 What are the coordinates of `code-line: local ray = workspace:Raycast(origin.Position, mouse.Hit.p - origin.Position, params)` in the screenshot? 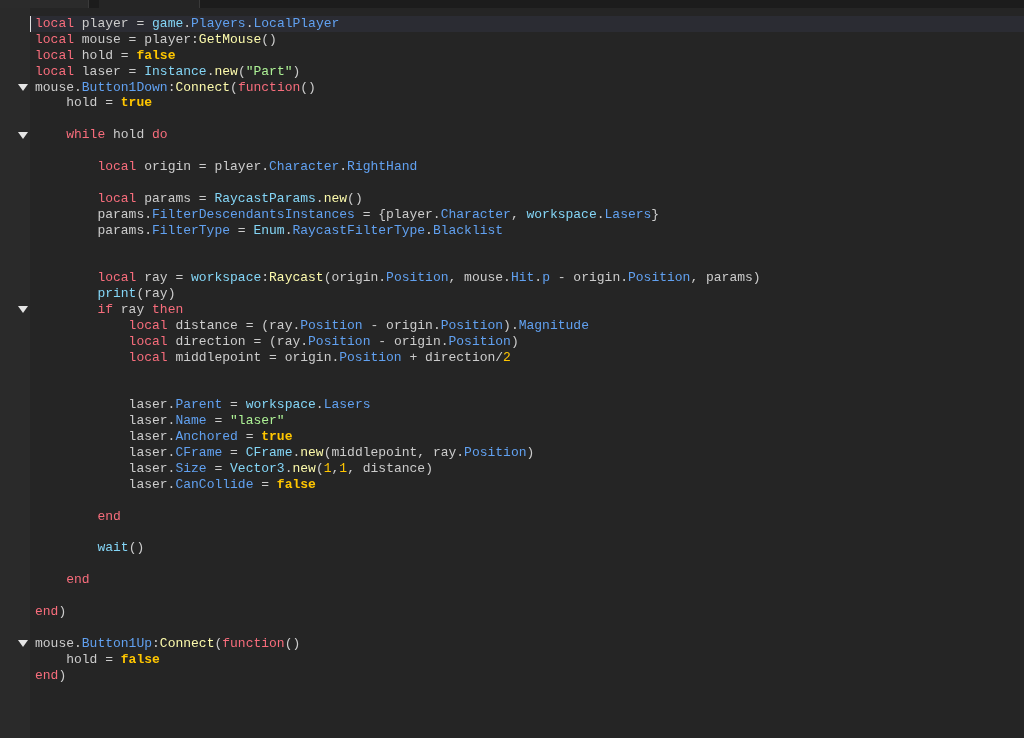 It's located at (429, 278).